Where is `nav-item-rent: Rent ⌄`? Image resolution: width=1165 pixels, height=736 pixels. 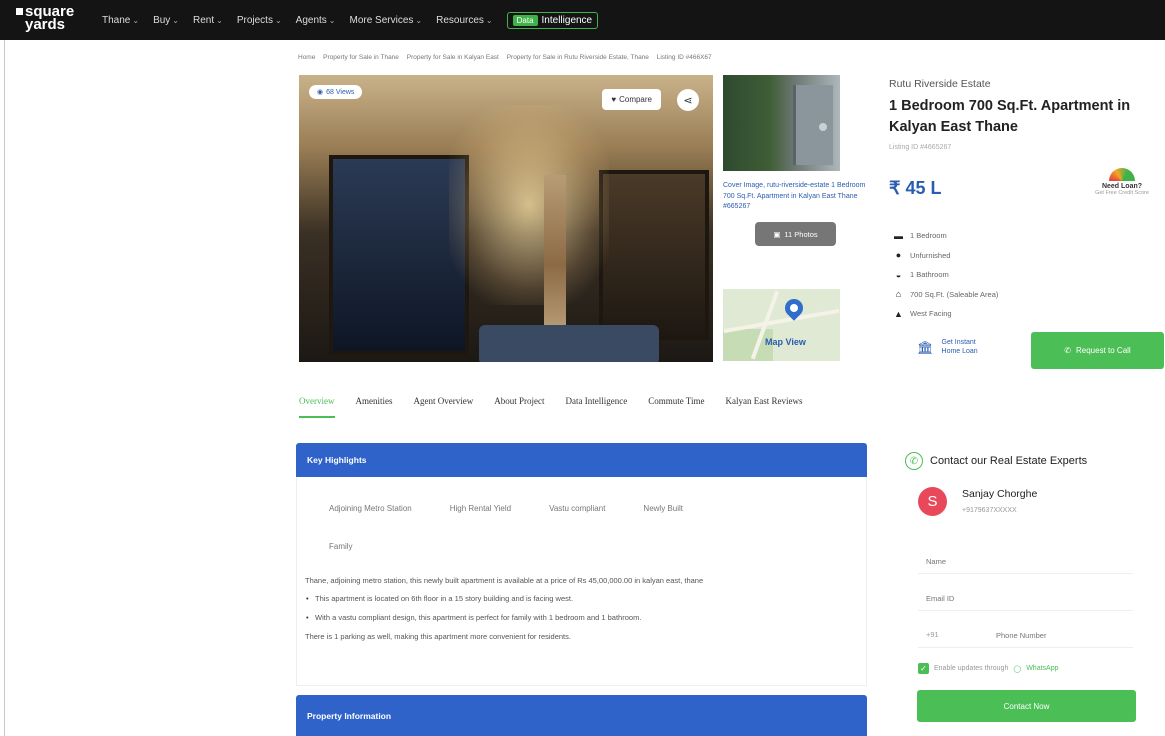 nav-item-rent: Rent ⌄ is located at coordinates (208, 20).